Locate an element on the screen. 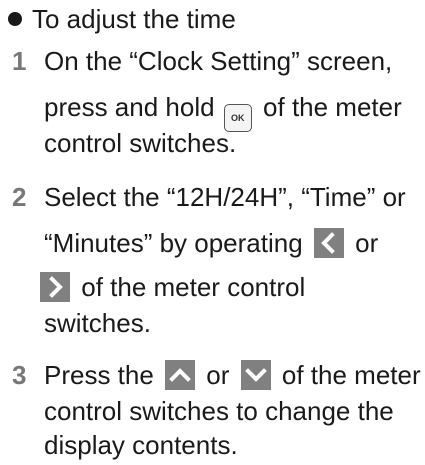 The width and height of the screenshot is (425, 465). heading-text: To adjust the time is located at coordinates (134, 19).